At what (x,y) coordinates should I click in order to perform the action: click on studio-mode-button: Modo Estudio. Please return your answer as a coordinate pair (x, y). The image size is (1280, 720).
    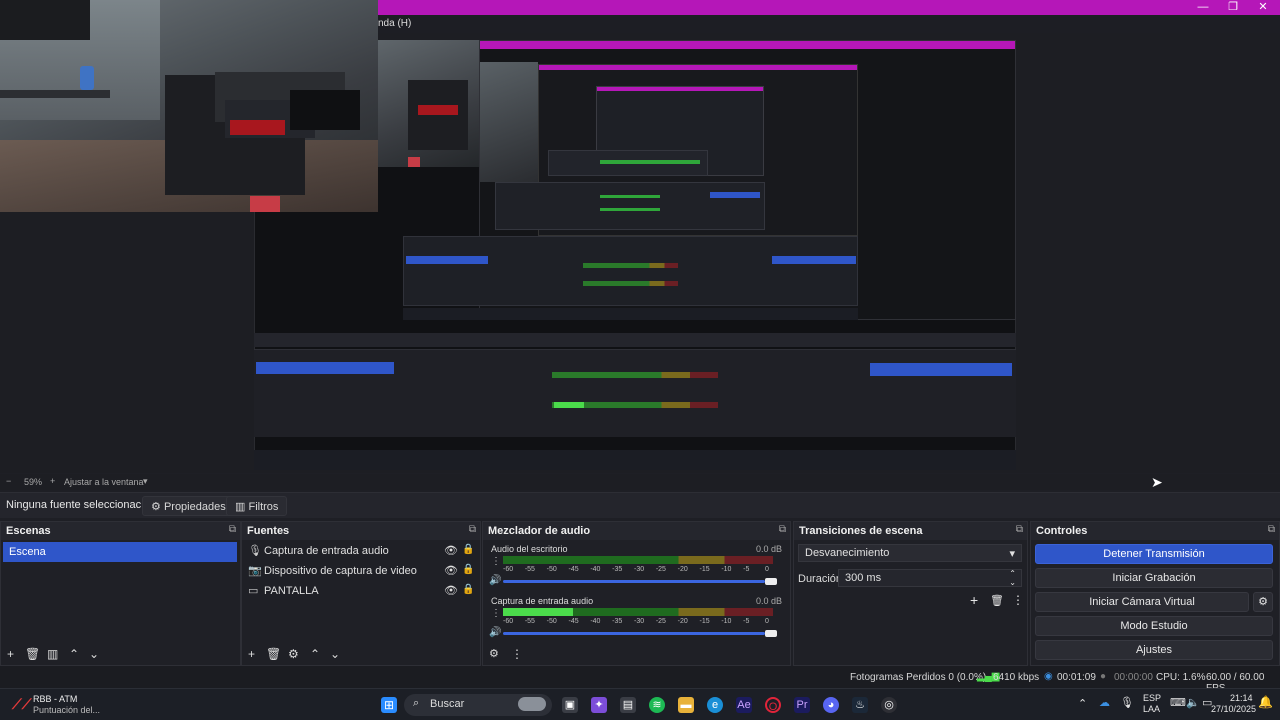
    Looking at the image, I should click on (1154, 626).